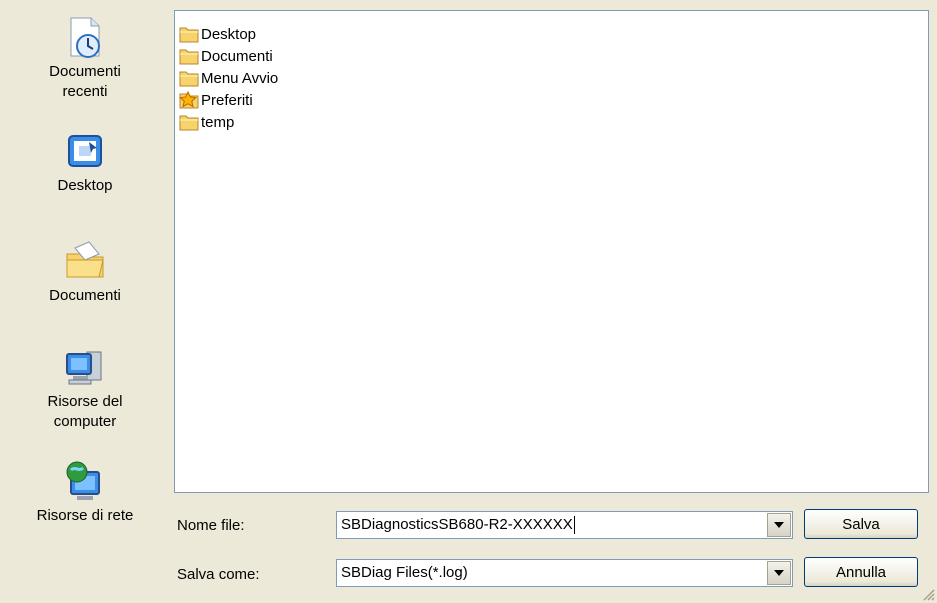 This screenshot has width=937, height=603. Describe the element at coordinates (564, 573) in the screenshot. I see `filetype-select: SBDiag Files(*.log)` at that location.